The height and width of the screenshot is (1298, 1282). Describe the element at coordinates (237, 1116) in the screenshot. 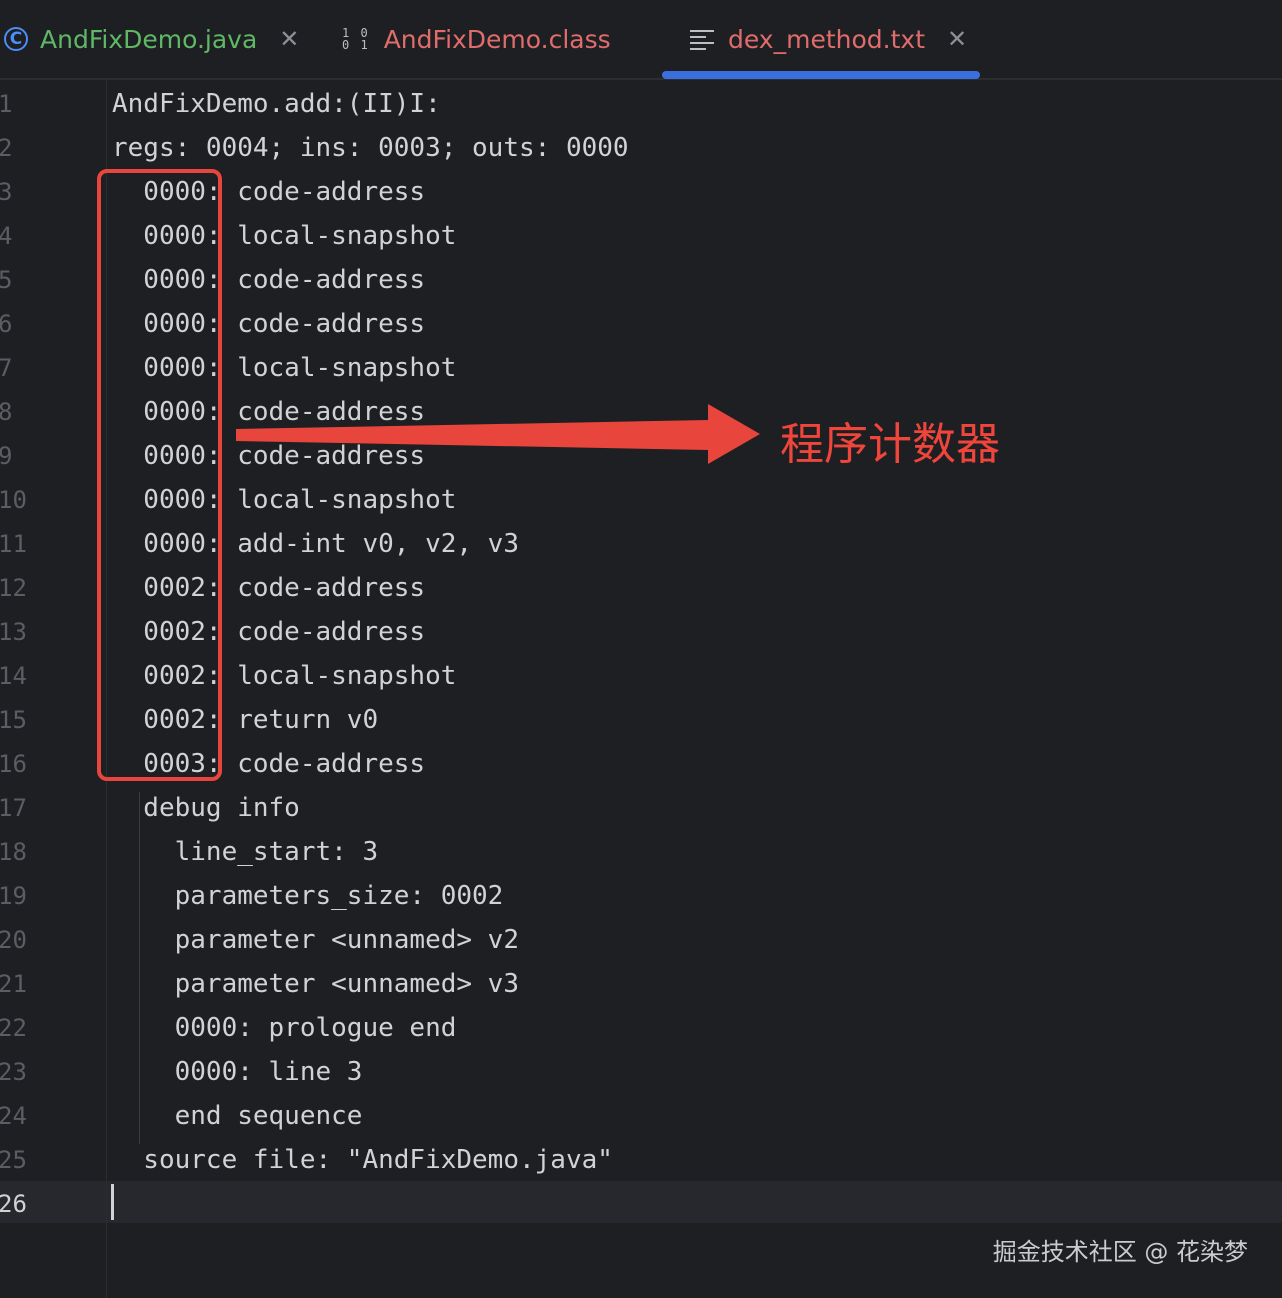

I see `code-line: end sequence` at that location.